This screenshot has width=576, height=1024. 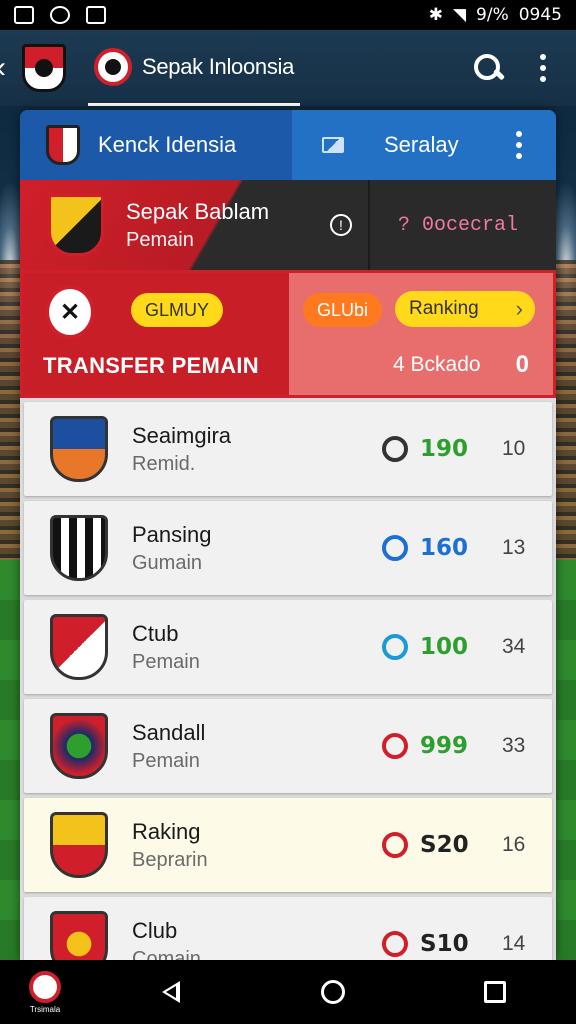 What do you see at coordinates (444, 647) in the screenshot?
I see `club-score: 100` at bounding box center [444, 647].